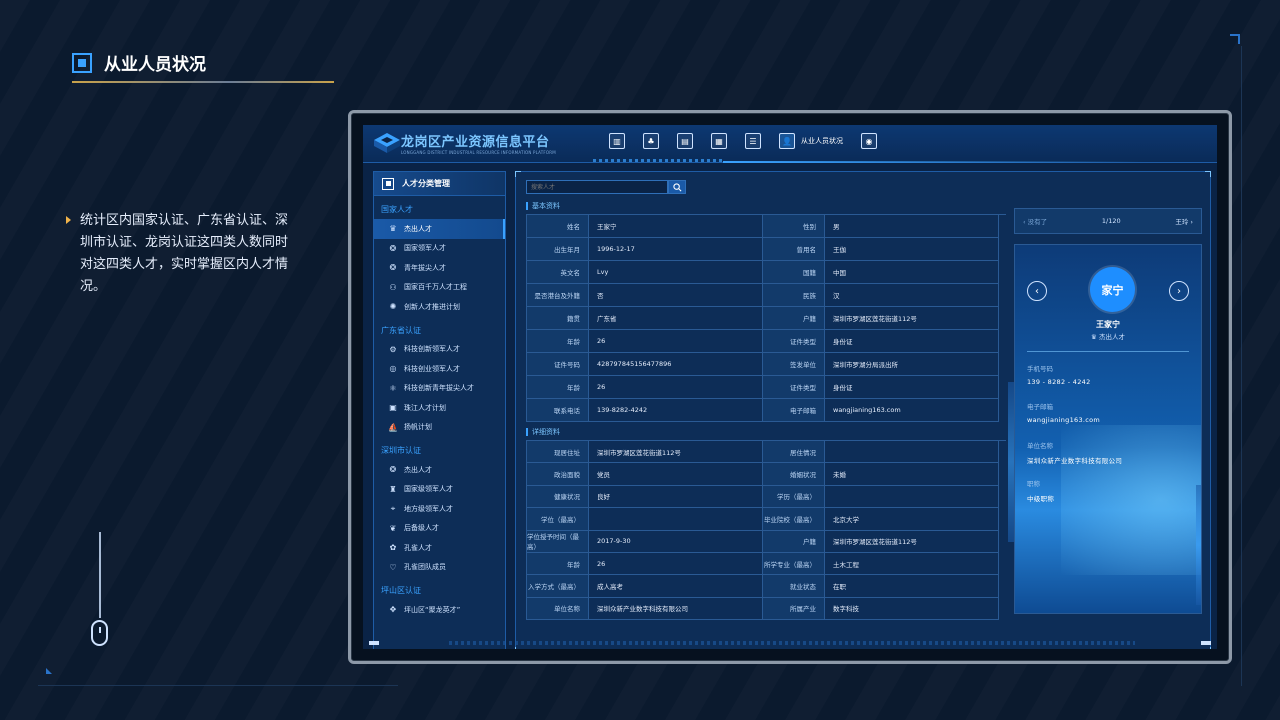 This screenshot has width=1280, height=720. What do you see at coordinates (558, 609) in the screenshot?
I see `field-label: 单位名称` at bounding box center [558, 609].